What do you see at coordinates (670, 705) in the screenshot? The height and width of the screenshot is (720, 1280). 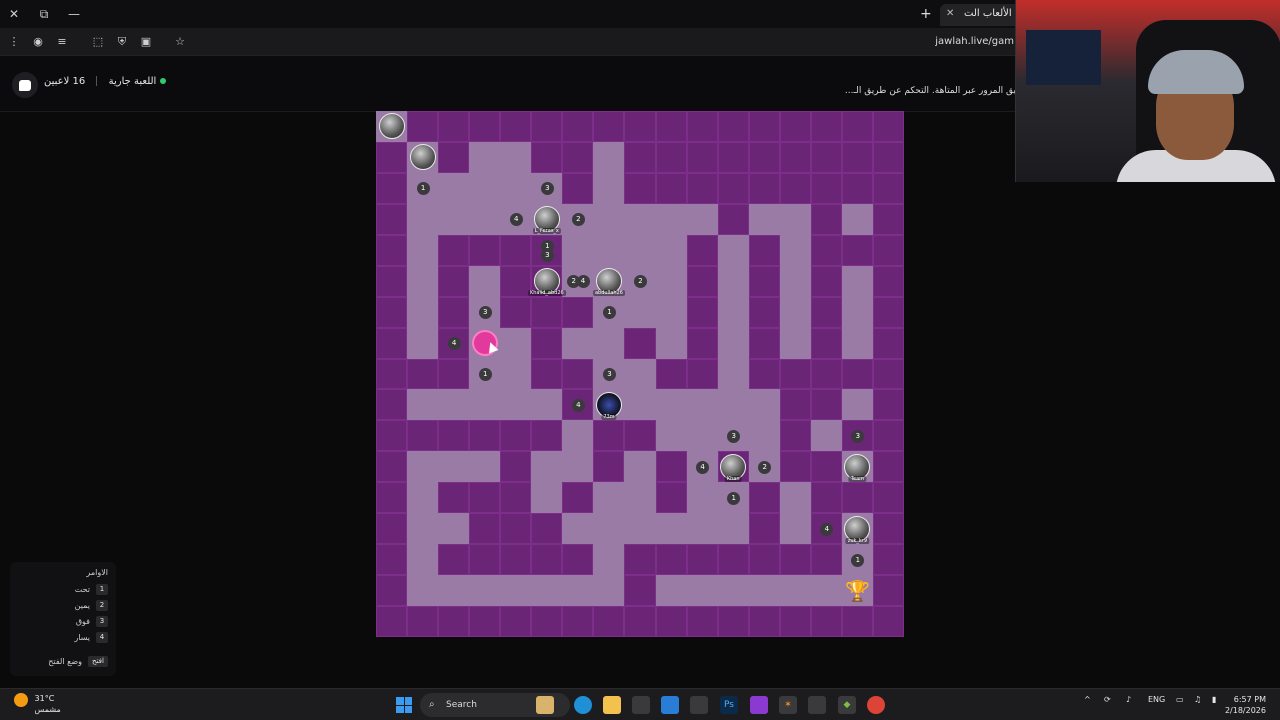 I see `outlook-icon` at bounding box center [670, 705].